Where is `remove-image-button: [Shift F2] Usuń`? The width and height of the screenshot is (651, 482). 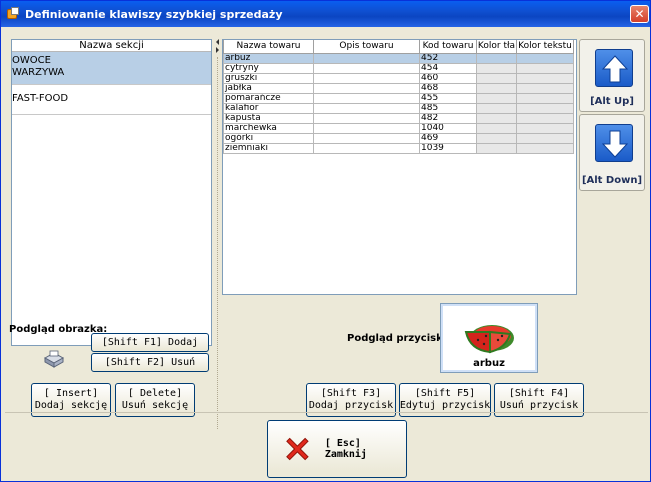 remove-image-button: [Shift F2] Usuń is located at coordinates (150, 362).